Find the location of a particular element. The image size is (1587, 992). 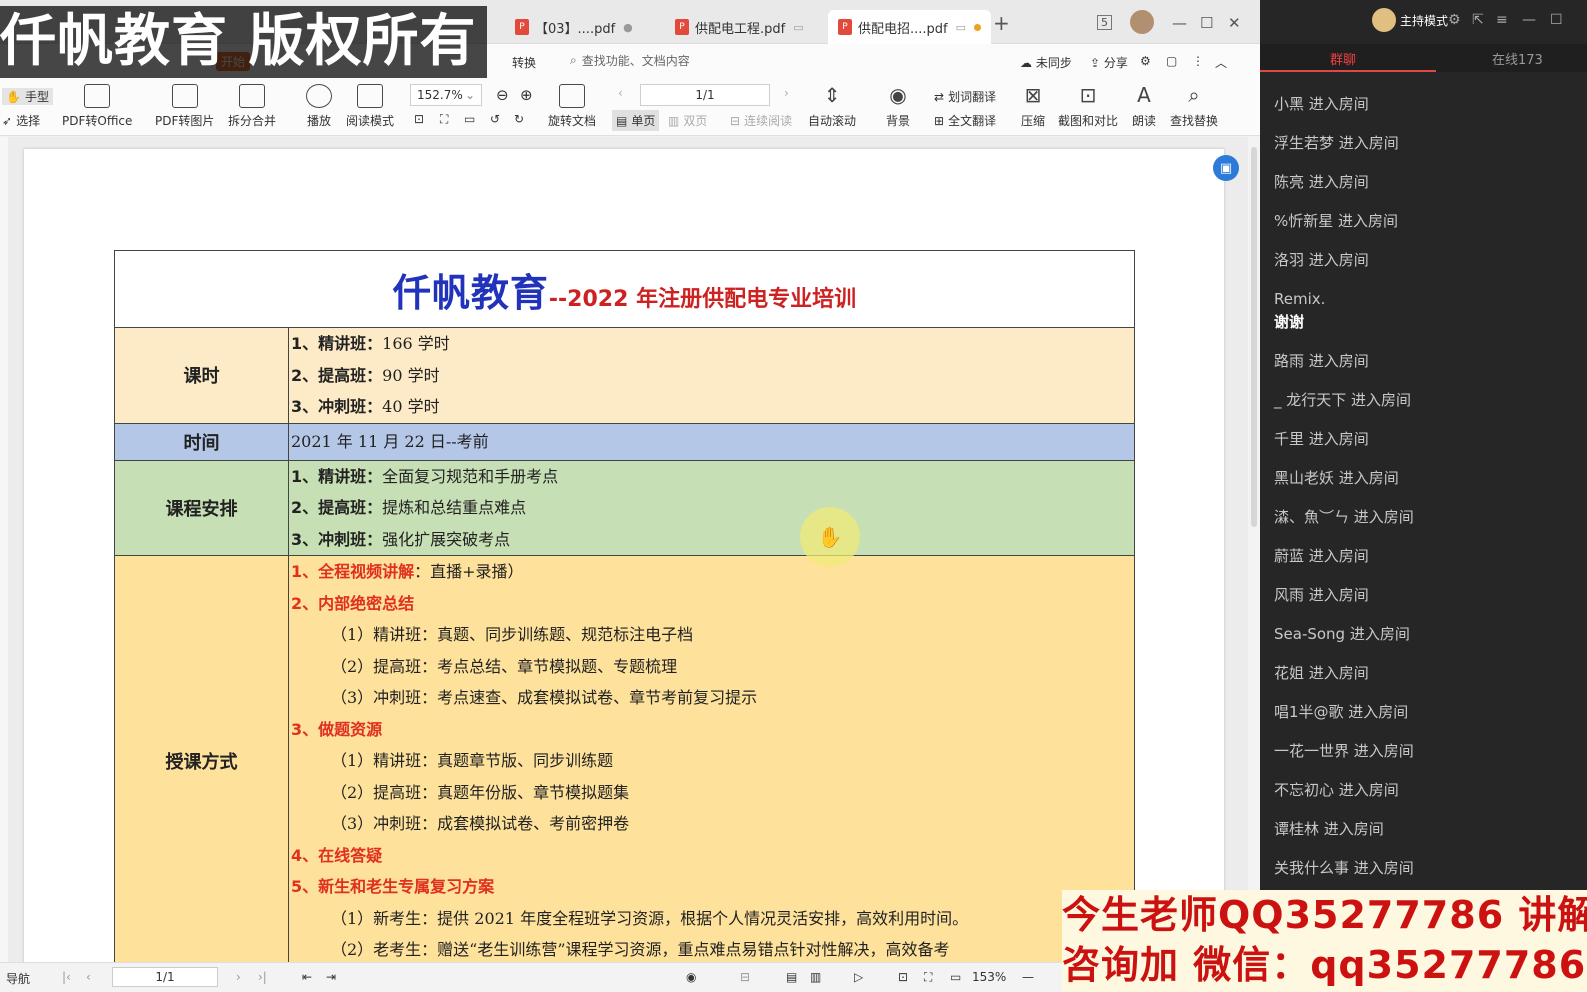

eye-mode-icon: ◉ is located at coordinates (691, 977).